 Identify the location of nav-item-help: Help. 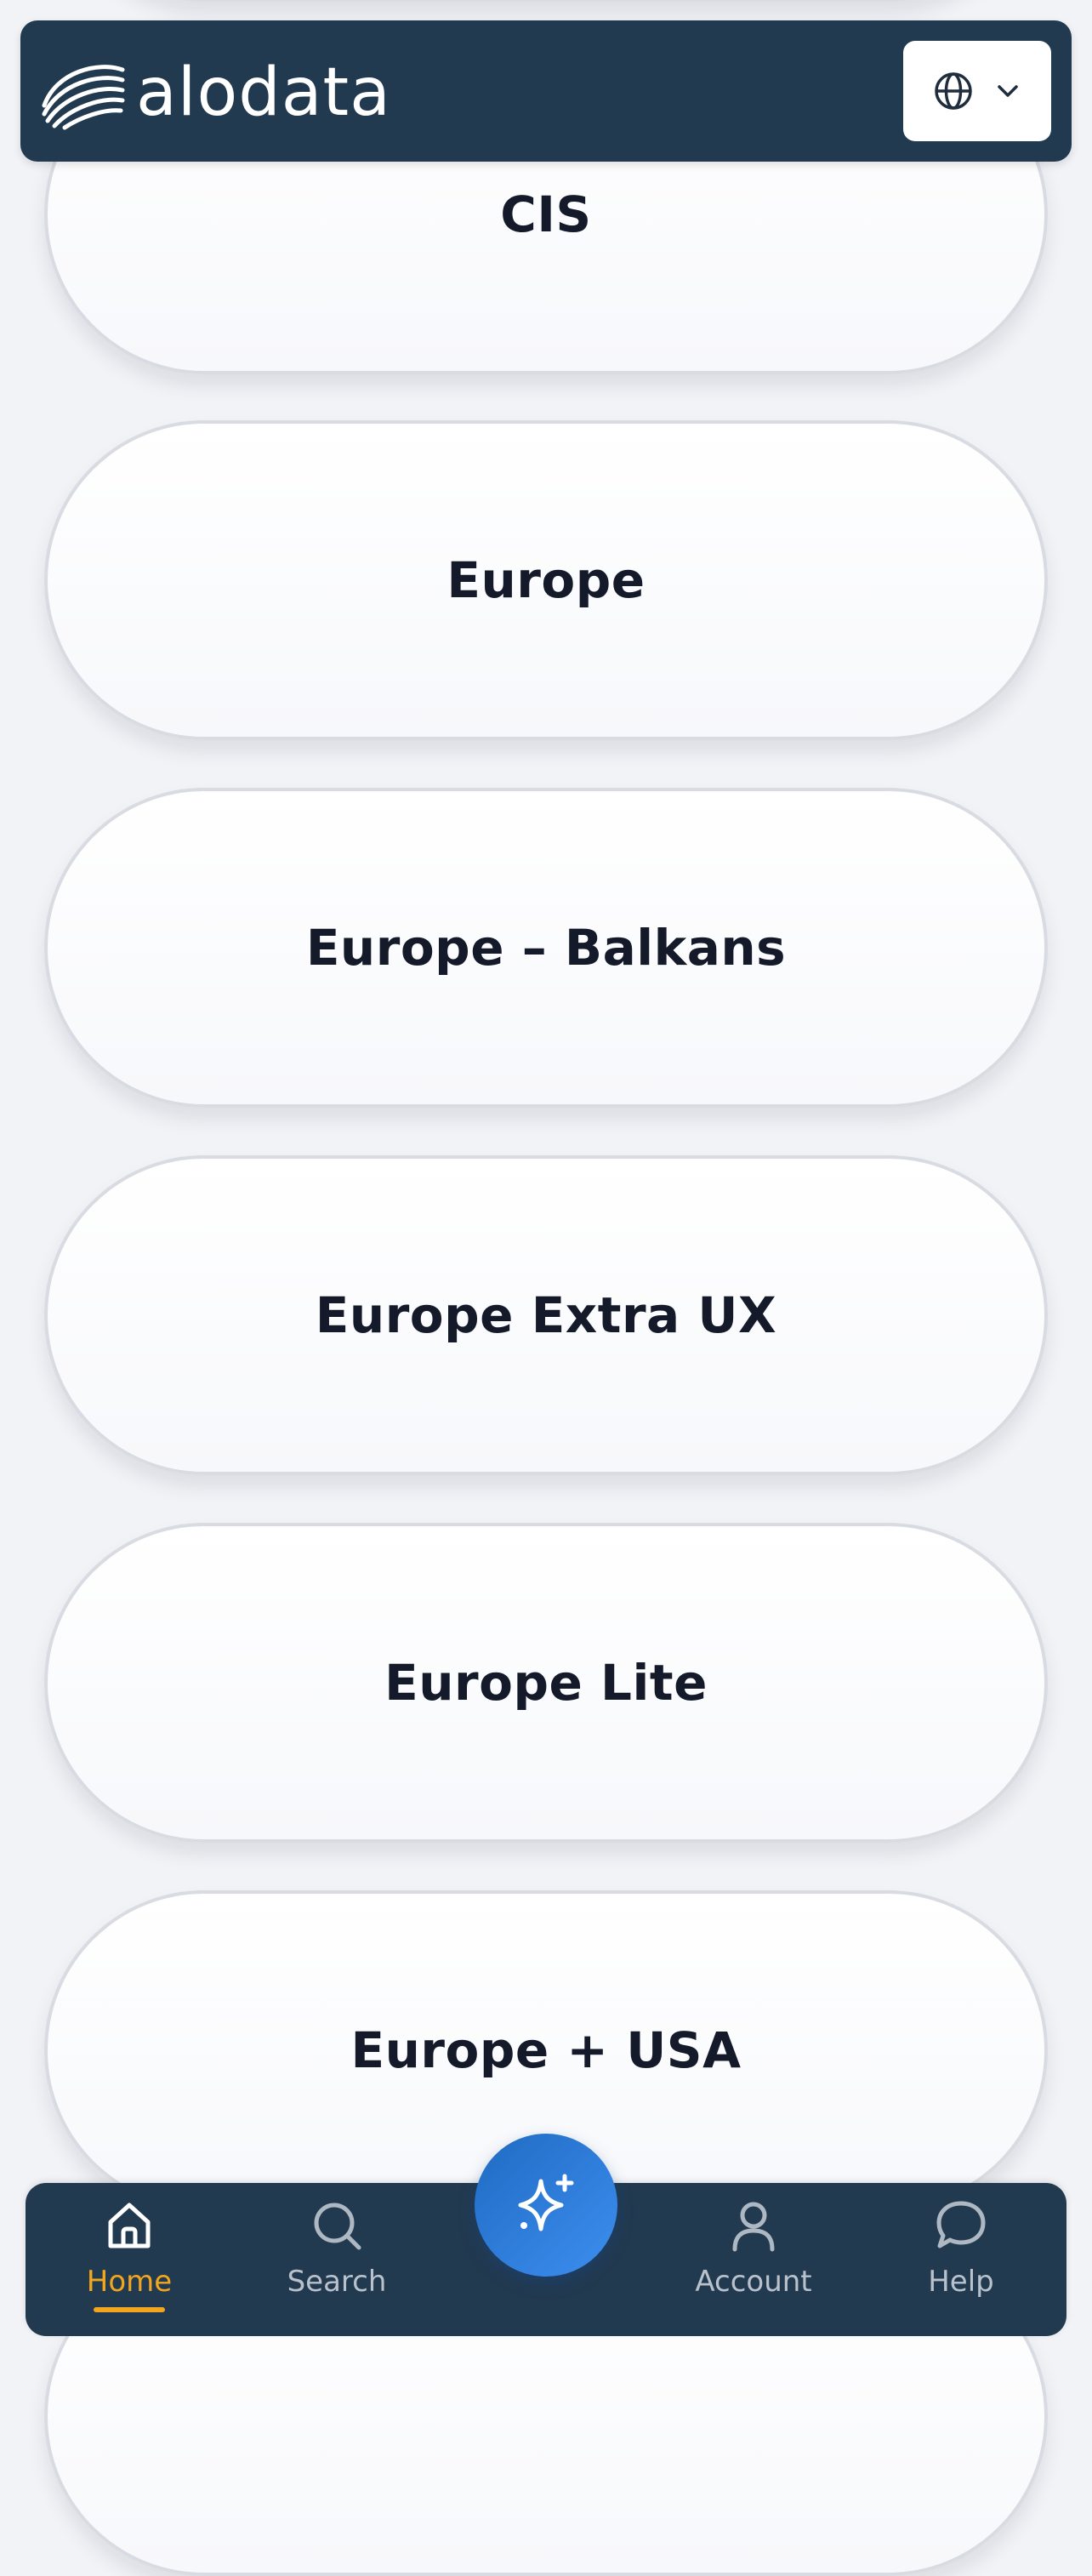
(961, 2259).